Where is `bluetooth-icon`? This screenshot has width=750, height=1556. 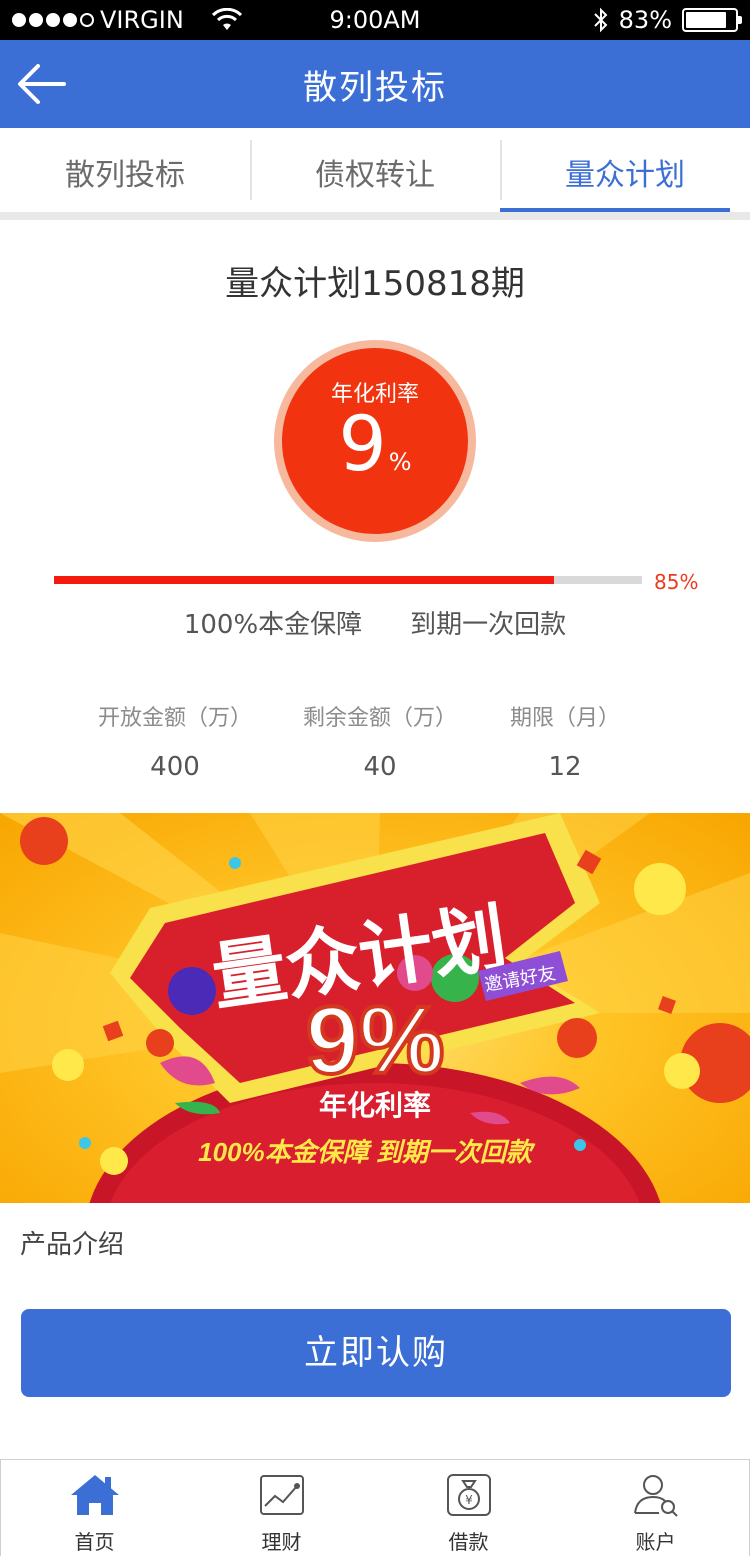 bluetooth-icon is located at coordinates (600, 20).